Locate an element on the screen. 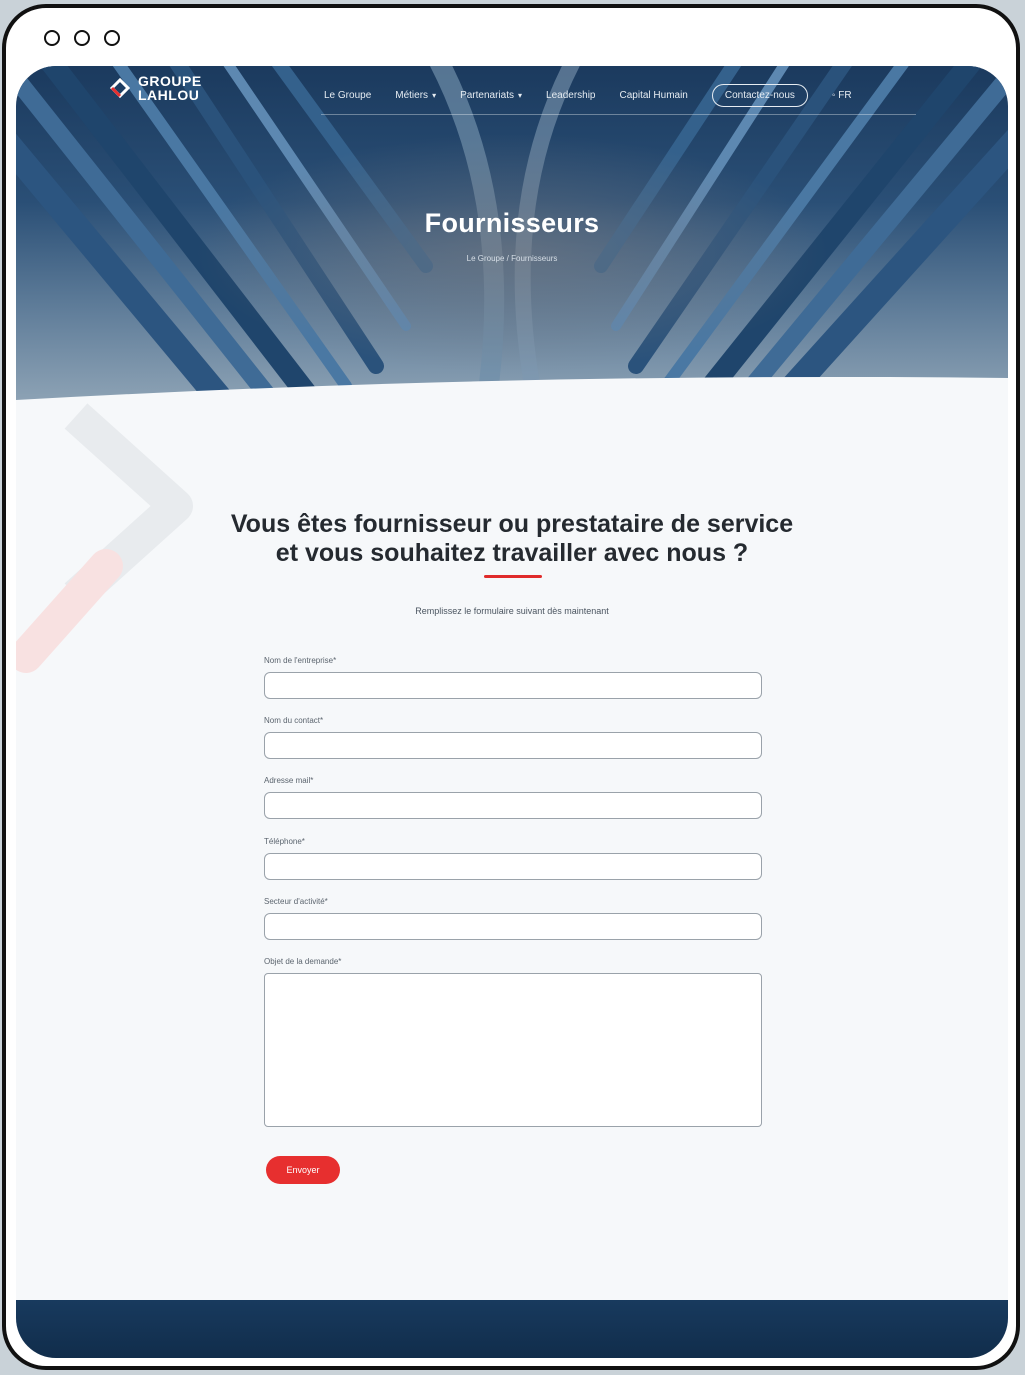 This screenshot has height=1375, width=1025. nav-item-leadership: Leadership is located at coordinates (570, 95).